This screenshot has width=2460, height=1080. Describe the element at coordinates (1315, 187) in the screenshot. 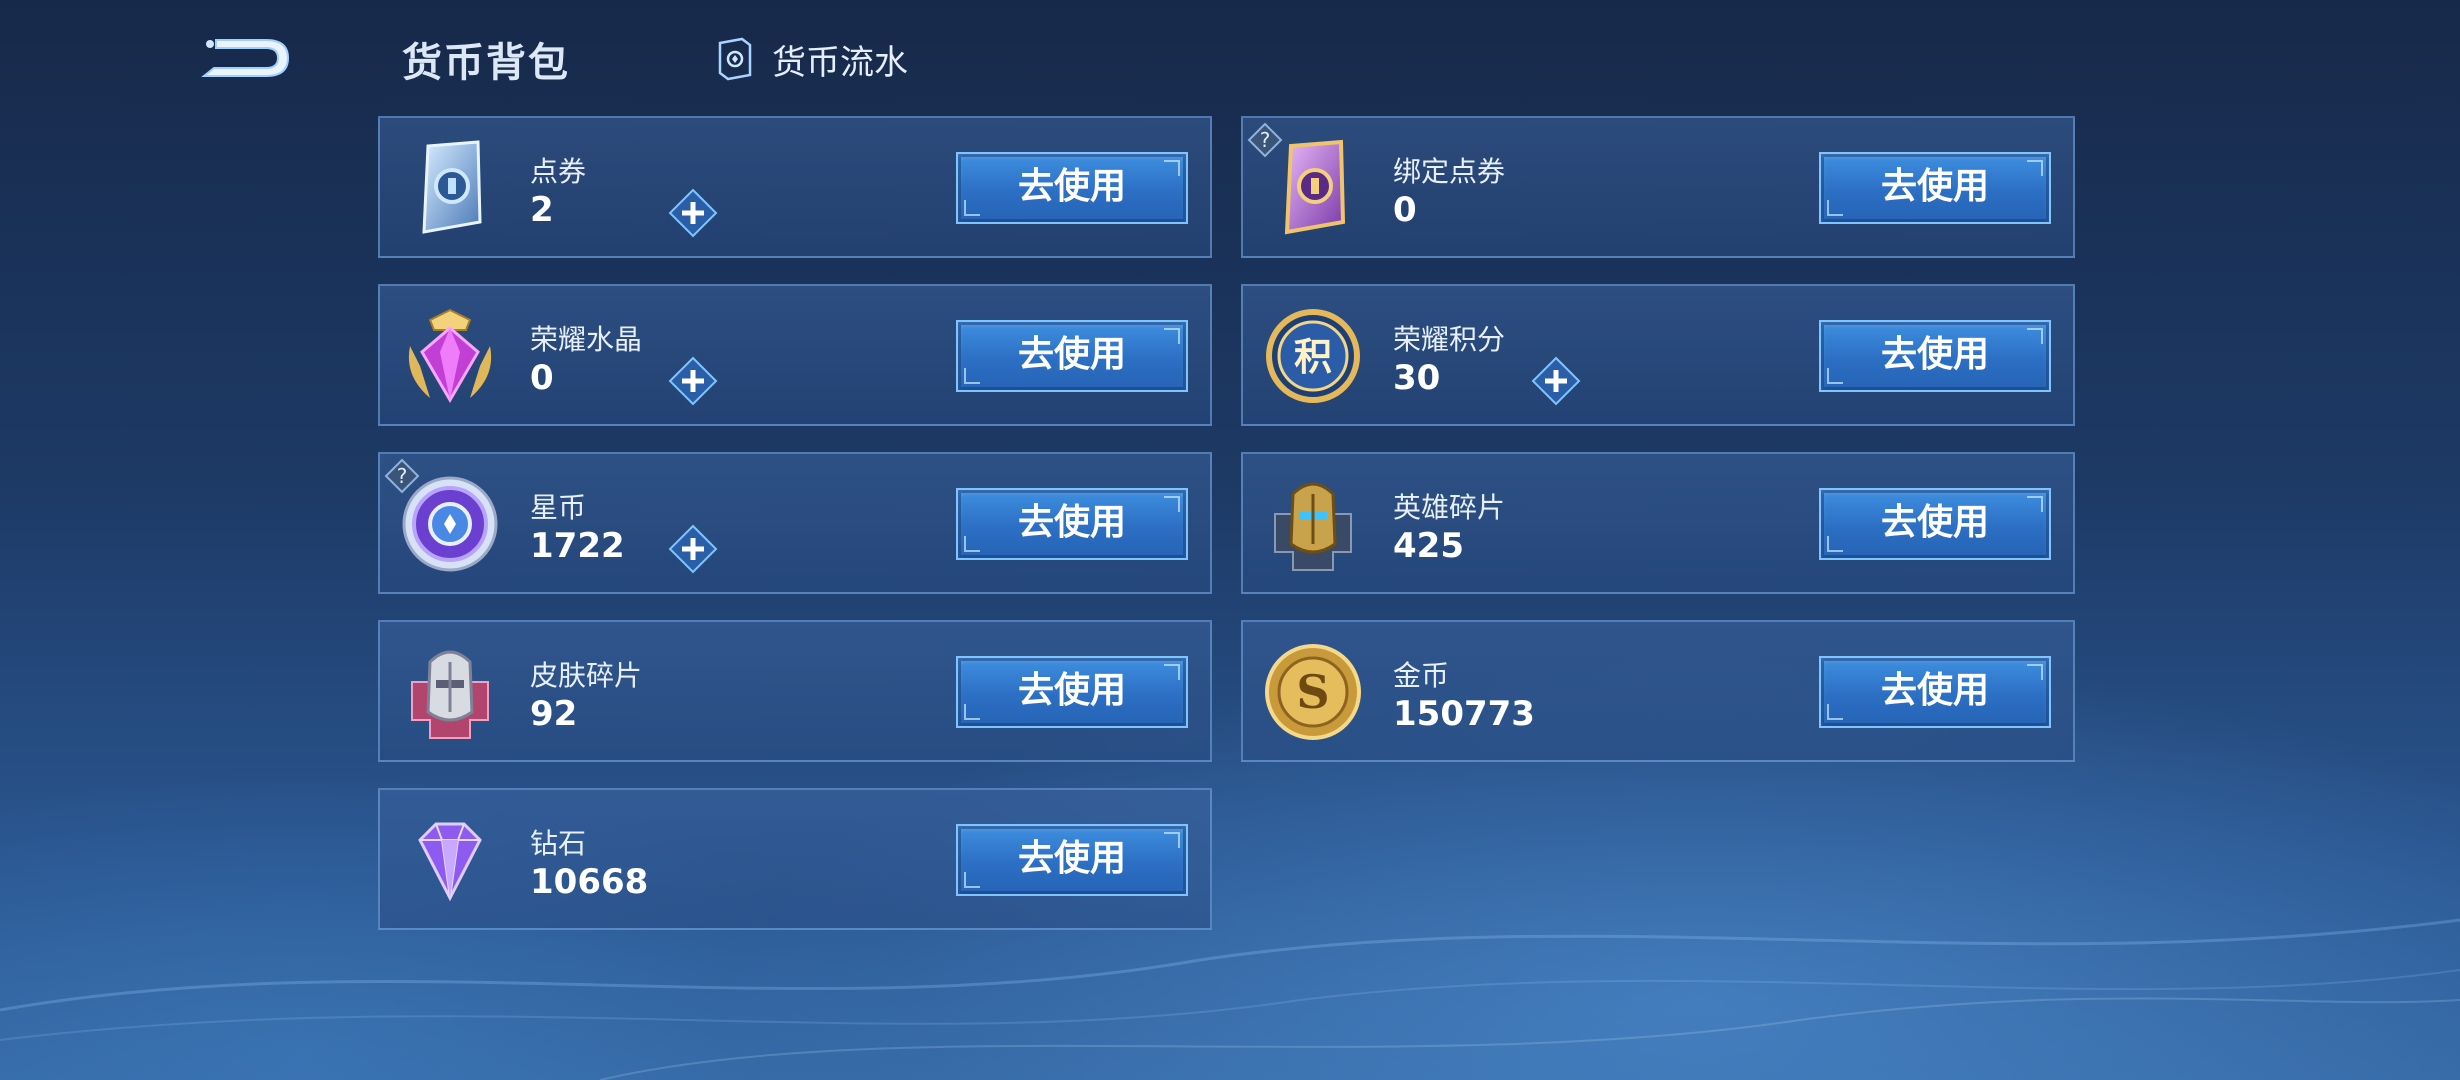

I see `voucher-purple-icon` at that location.